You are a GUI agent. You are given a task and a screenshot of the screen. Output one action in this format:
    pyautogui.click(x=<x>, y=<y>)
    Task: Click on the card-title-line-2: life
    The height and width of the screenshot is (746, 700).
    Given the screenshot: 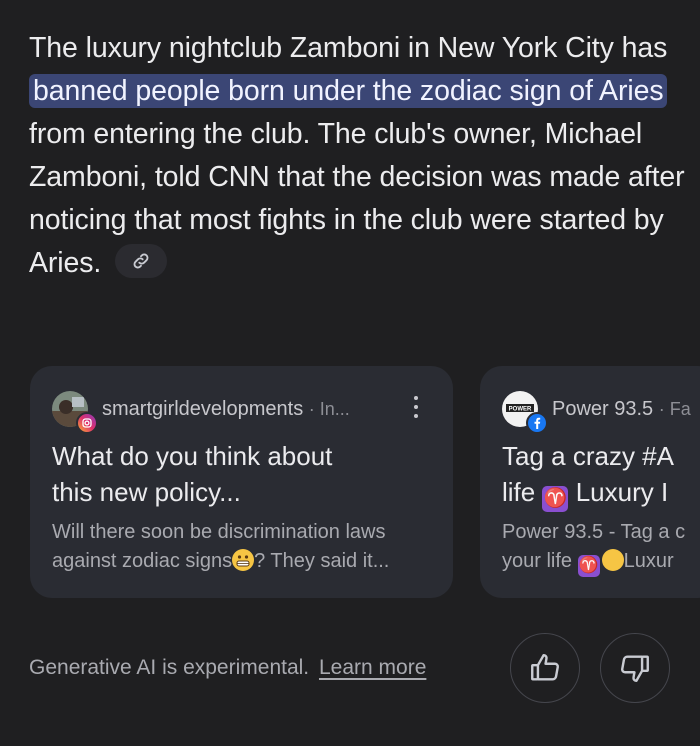 What is the action you would take?
    pyautogui.click(x=522, y=492)
    